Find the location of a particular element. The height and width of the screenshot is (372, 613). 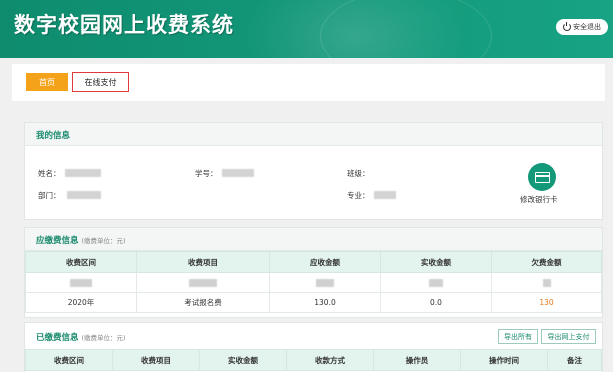

major-value-redacted is located at coordinates (385, 195).